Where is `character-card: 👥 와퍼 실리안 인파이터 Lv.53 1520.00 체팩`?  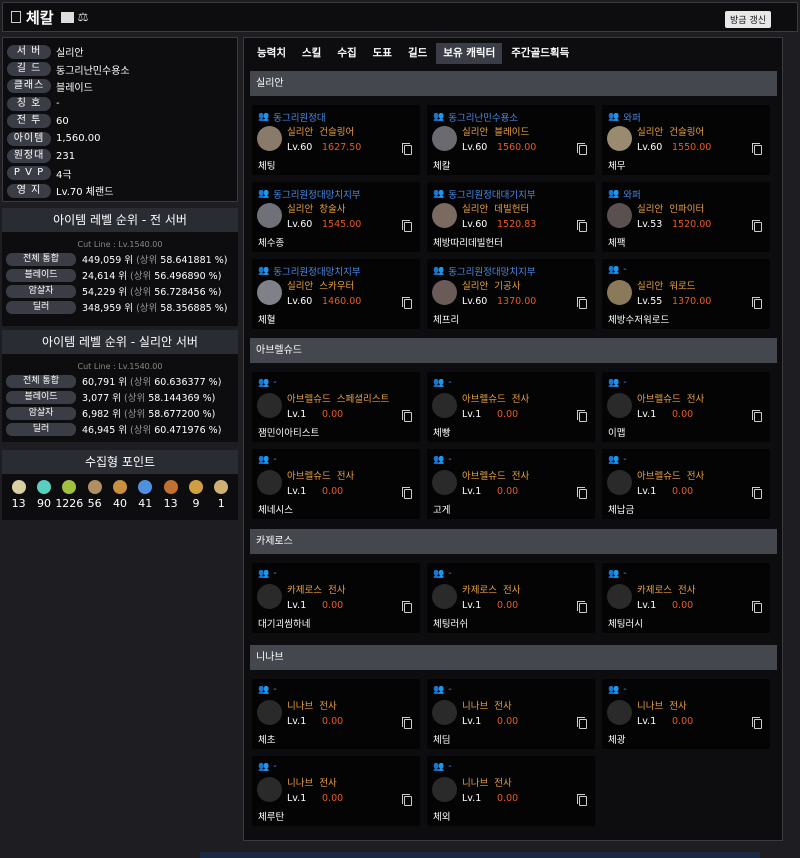
character-card: 👥 와퍼 실리안 인파이터 Lv.53 1520.00 체팩 is located at coordinates (686, 217).